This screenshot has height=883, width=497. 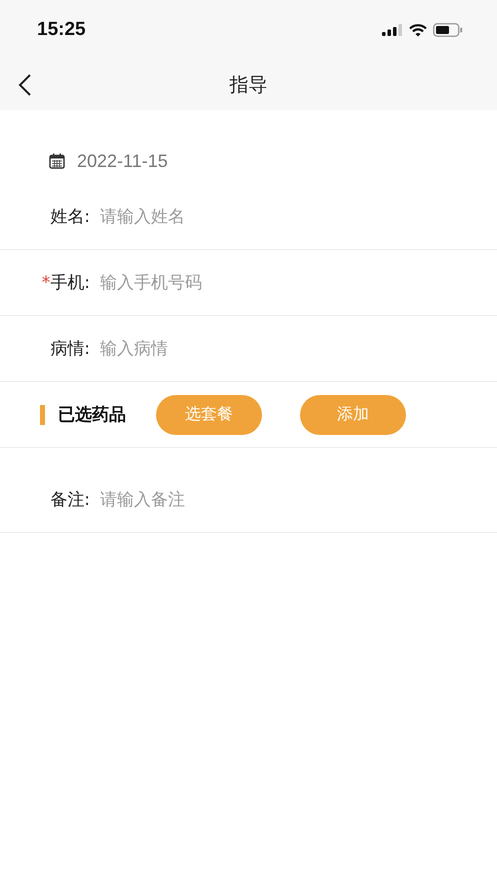 I want to click on action-button: 选套餐, so click(x=209, y=414).